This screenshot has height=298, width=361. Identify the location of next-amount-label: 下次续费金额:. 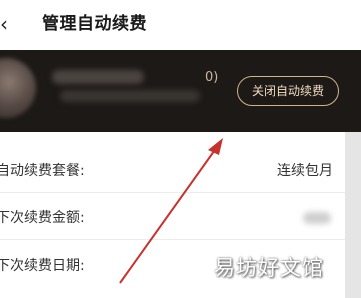
(42, 218).